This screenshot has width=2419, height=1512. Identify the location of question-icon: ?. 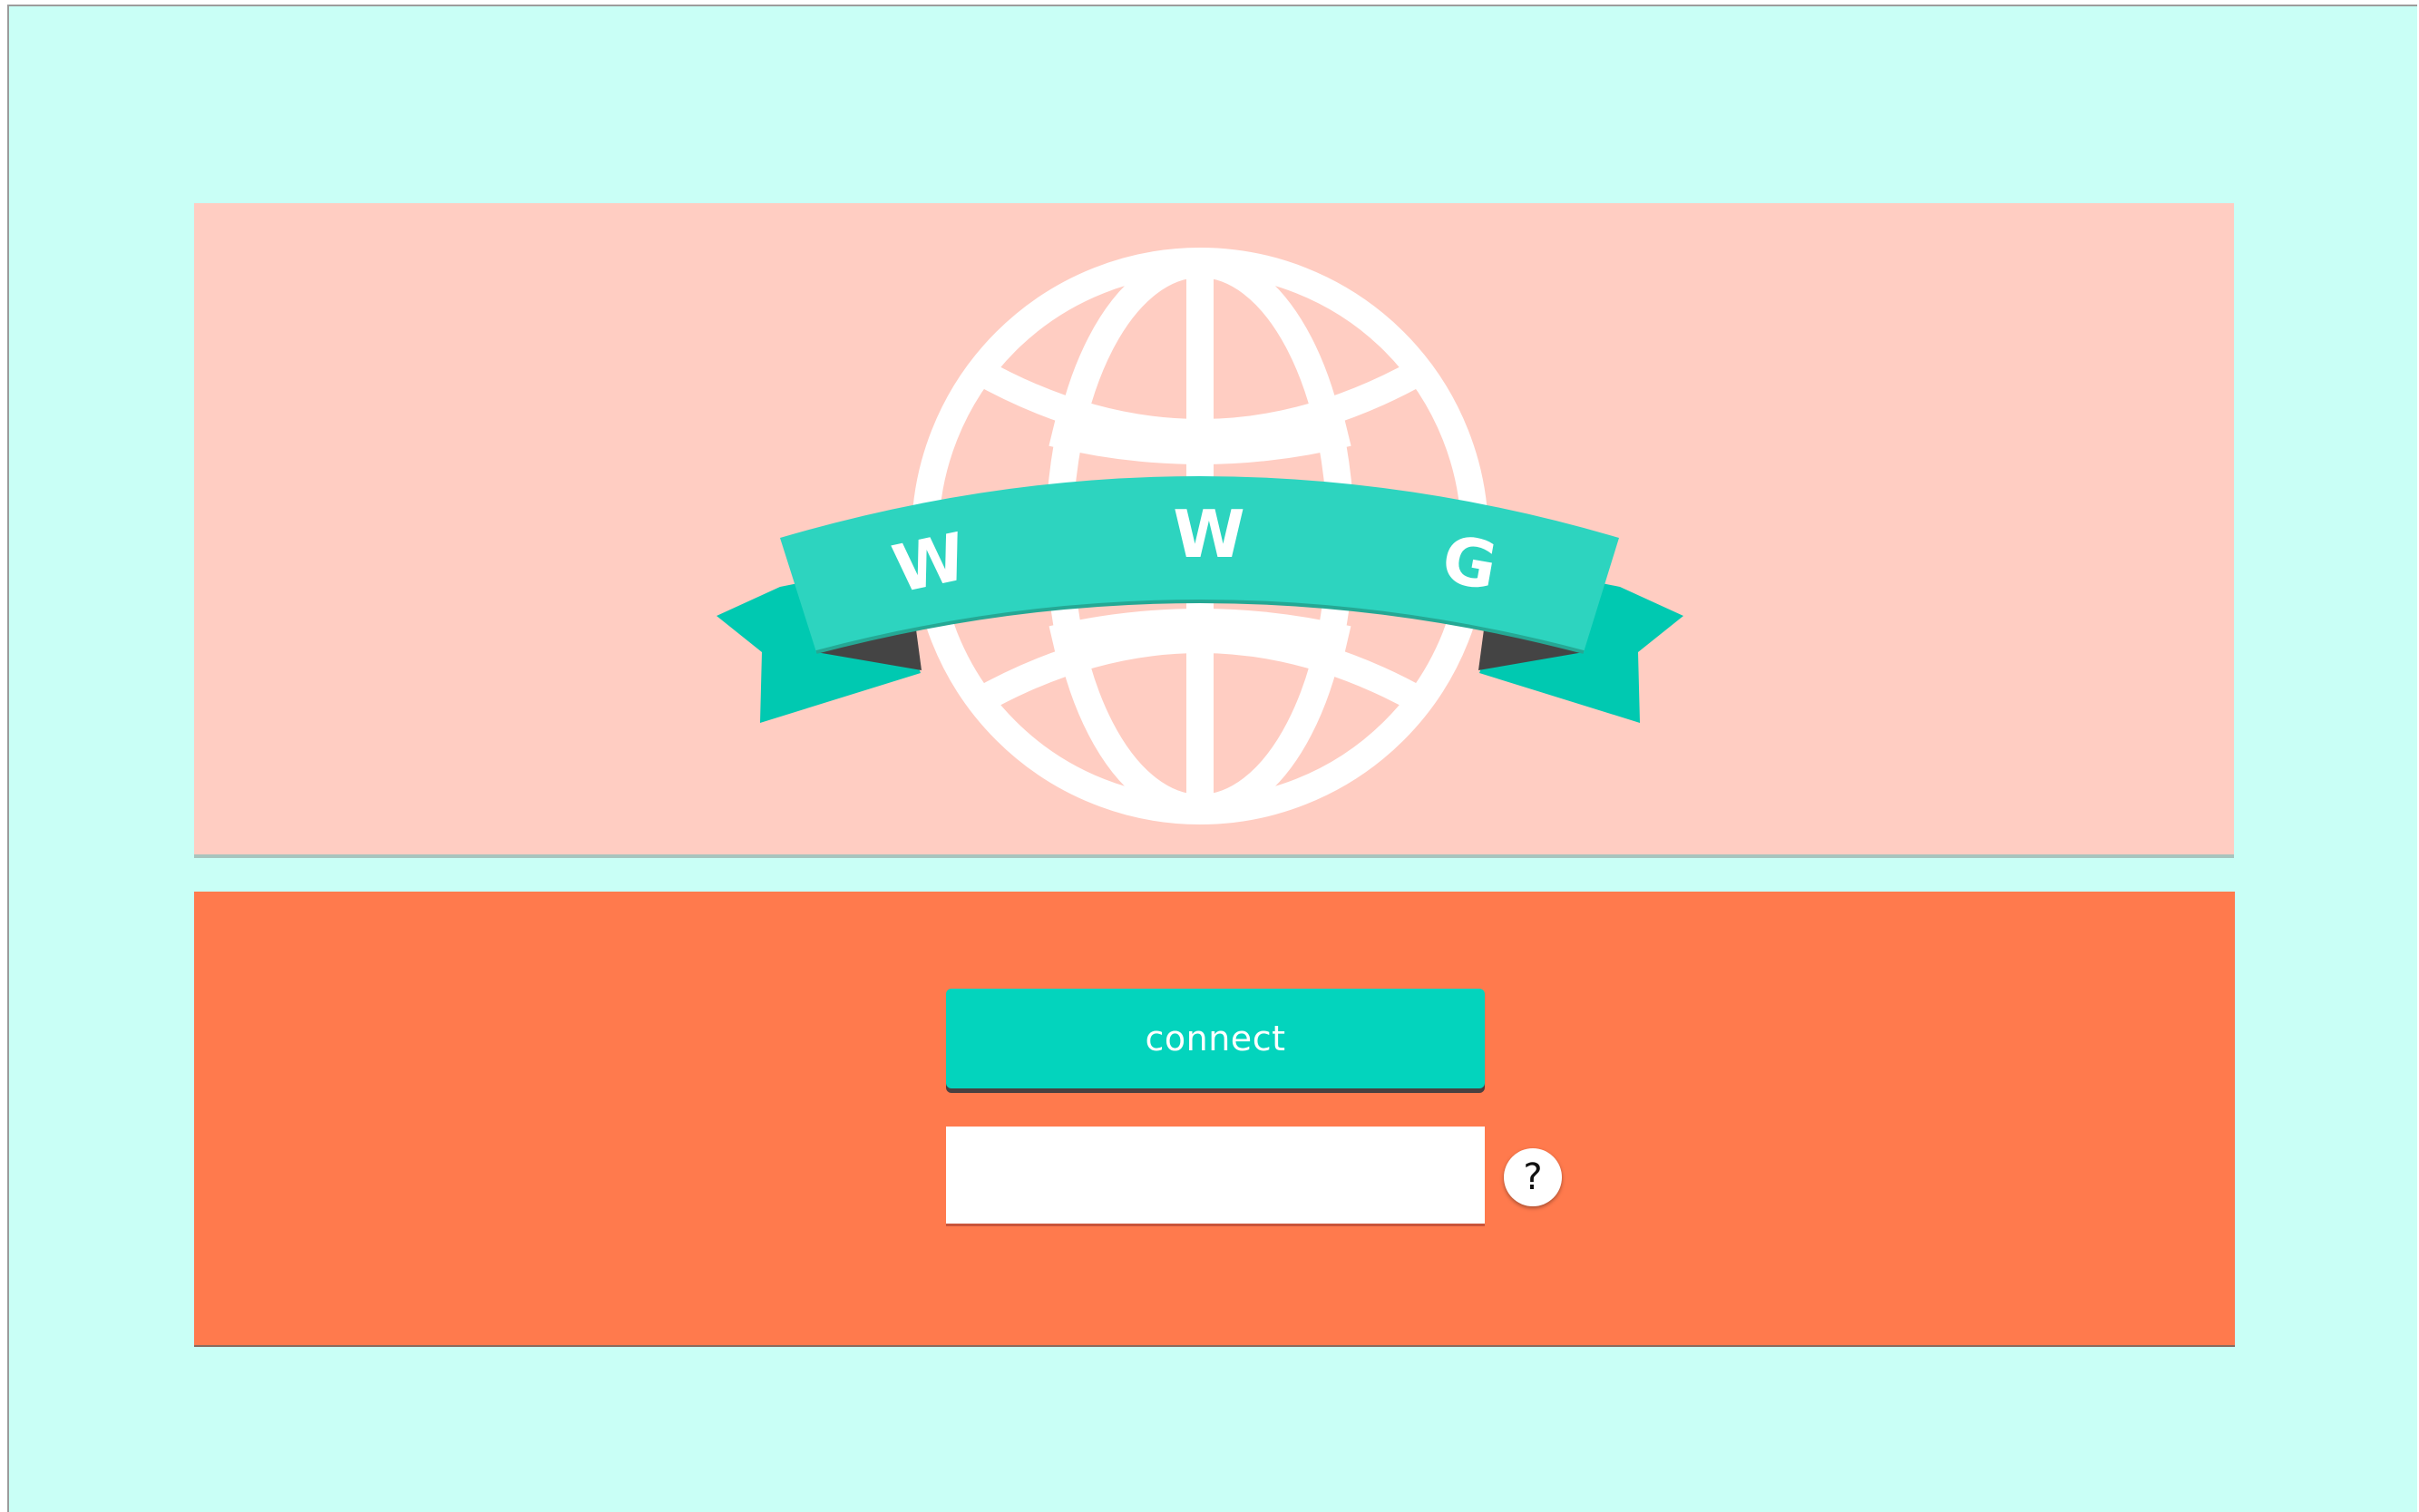
(1533, 1177).